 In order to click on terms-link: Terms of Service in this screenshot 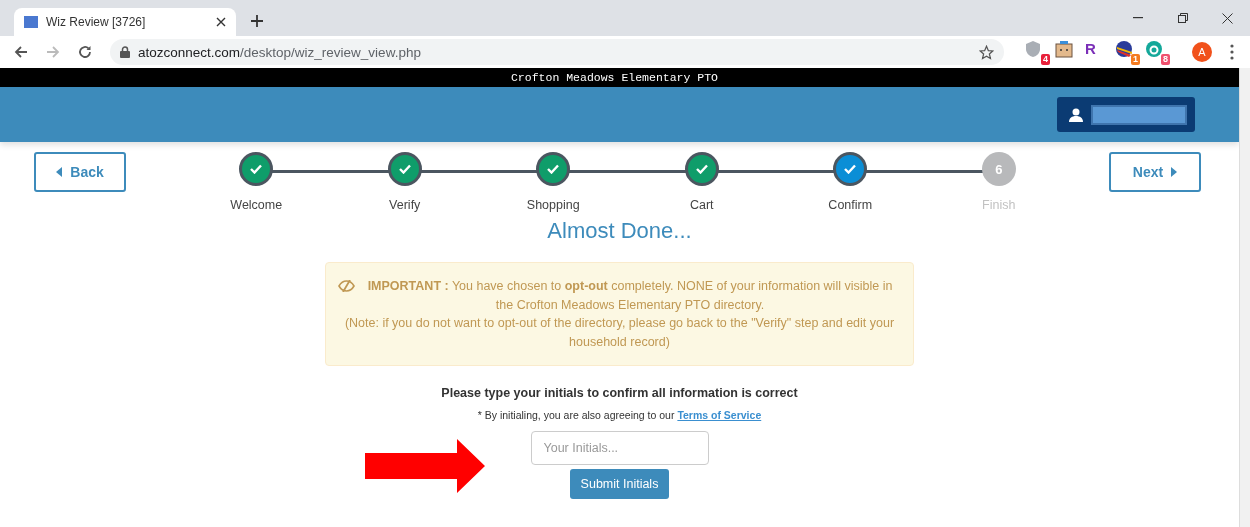, I will do `click(719, 415)`.